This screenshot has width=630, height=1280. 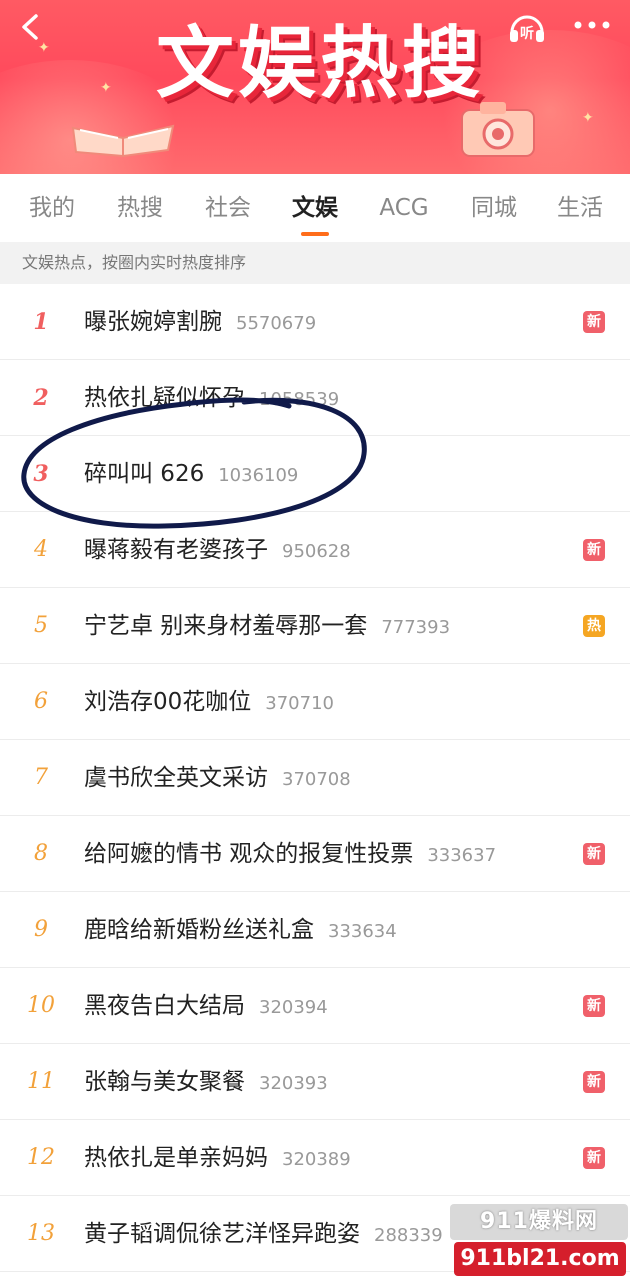 I want to click on more-dots-icon, so click(x=592, y=25).